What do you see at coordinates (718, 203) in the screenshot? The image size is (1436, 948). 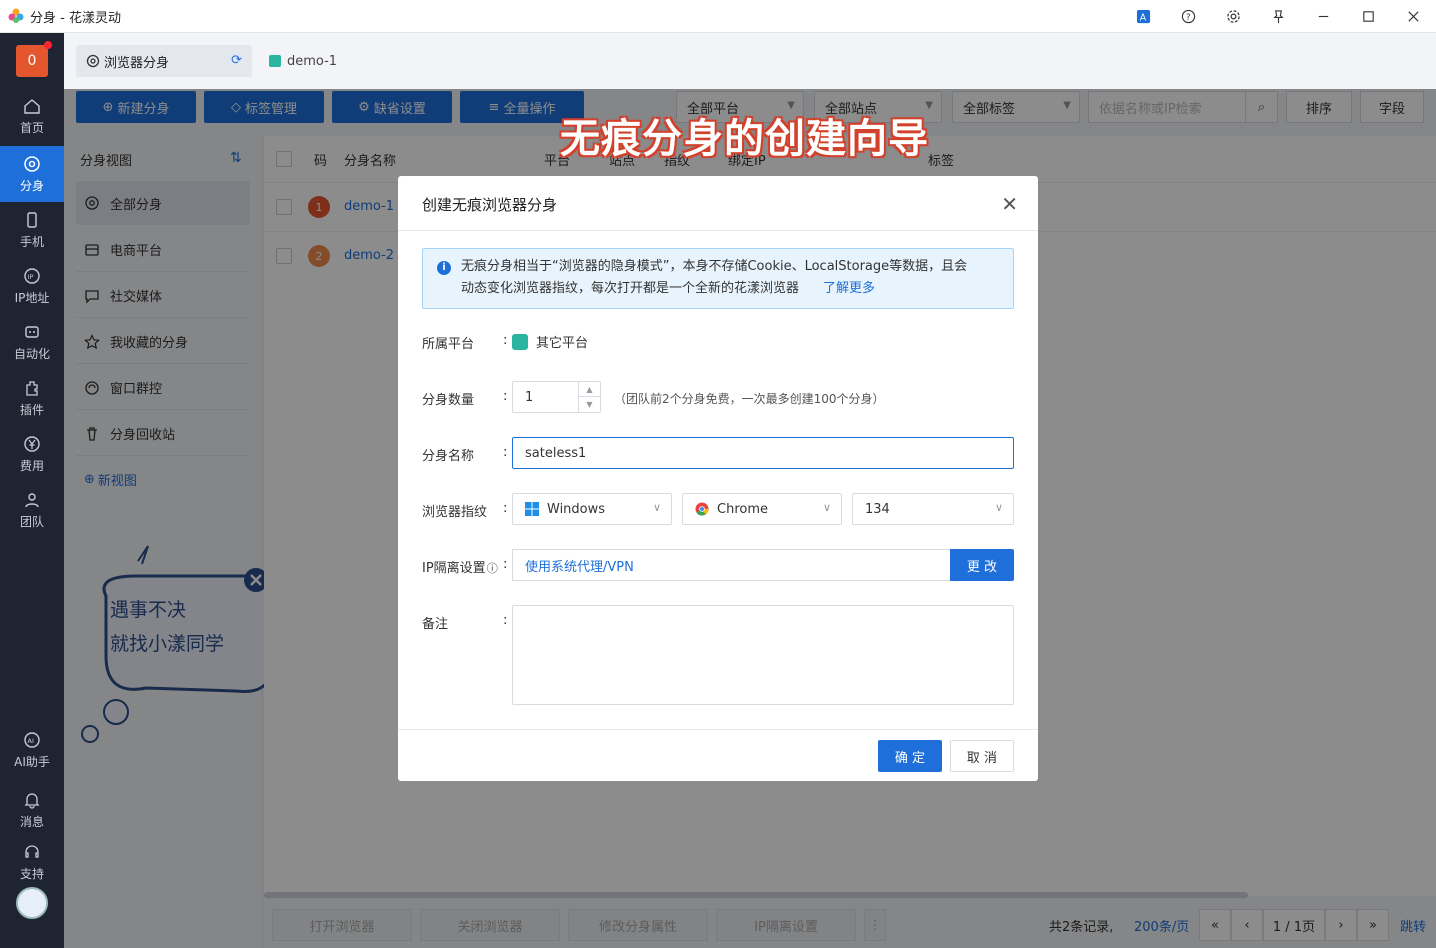 I see `dialog-header: 创建无痕浏览器分身 ✕` at bounding box center [718, 203].